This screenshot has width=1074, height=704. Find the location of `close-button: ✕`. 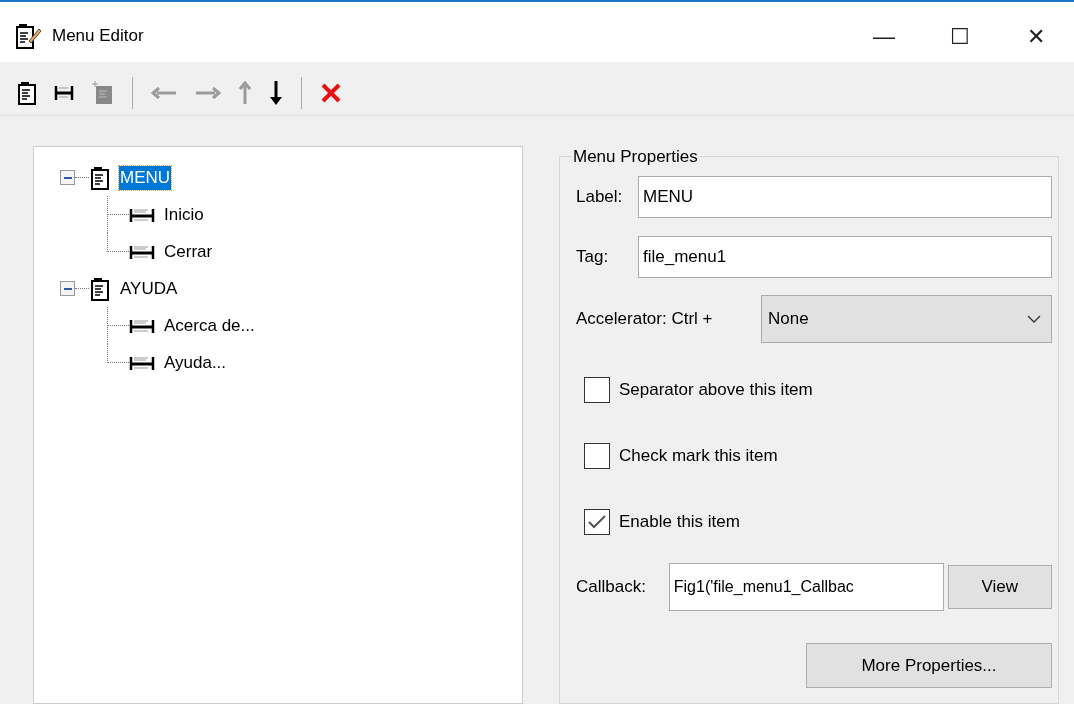

close-button: ✕ is located at coordinates (1036, 36).